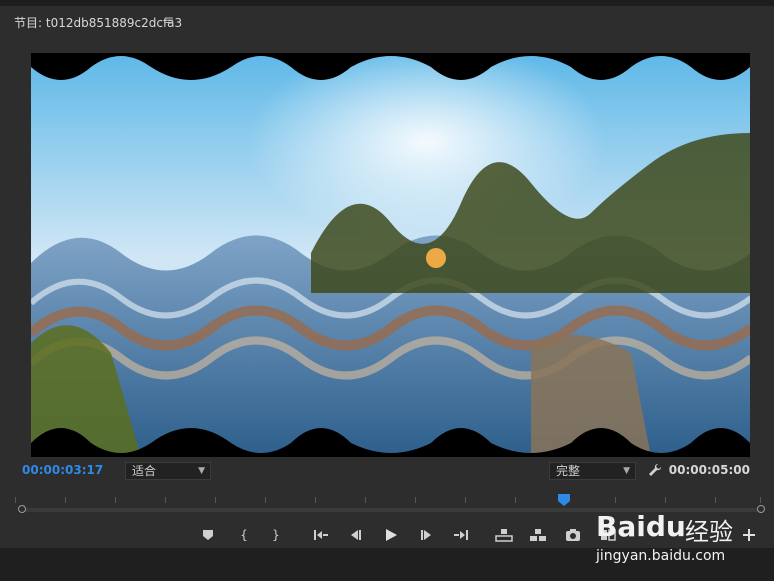 The image size is (774, 581). I want to click on watermark-brand: Baidu, so click(641, 526).